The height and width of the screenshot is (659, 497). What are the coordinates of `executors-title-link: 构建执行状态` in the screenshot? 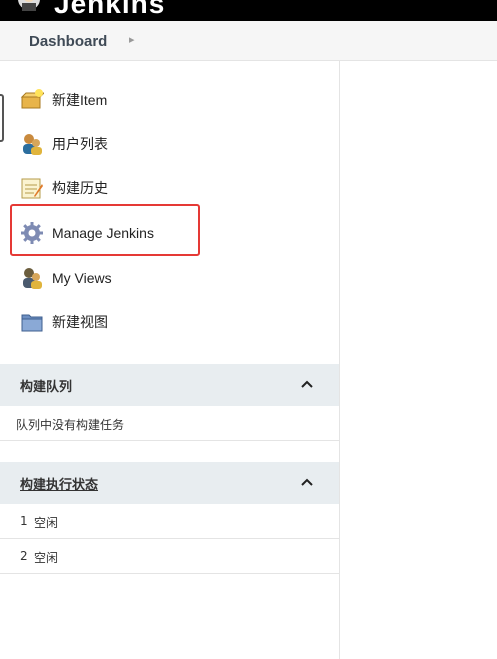 It's located at (59, 483).